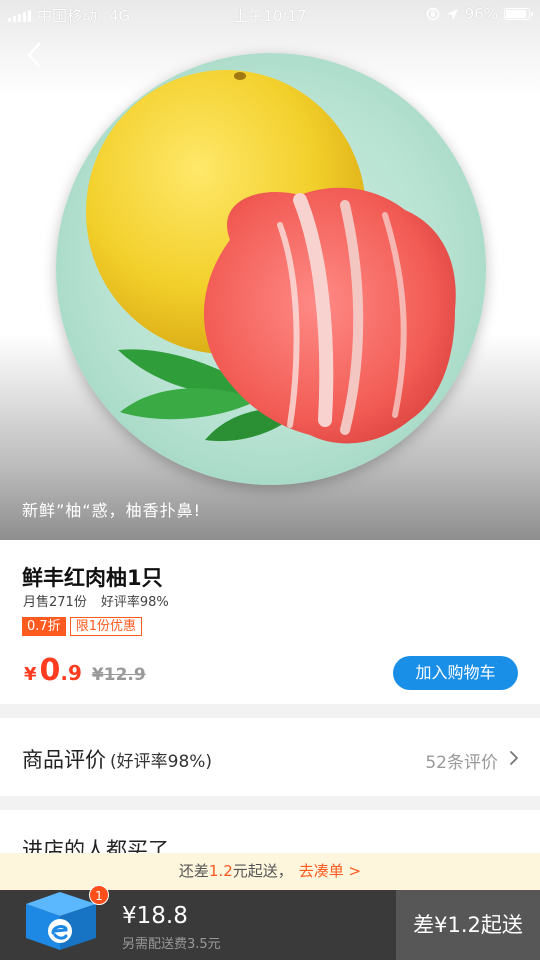  Describe the element at coordinates (60, 918) in the screenshot. I see `cart-box-icon` at that location.